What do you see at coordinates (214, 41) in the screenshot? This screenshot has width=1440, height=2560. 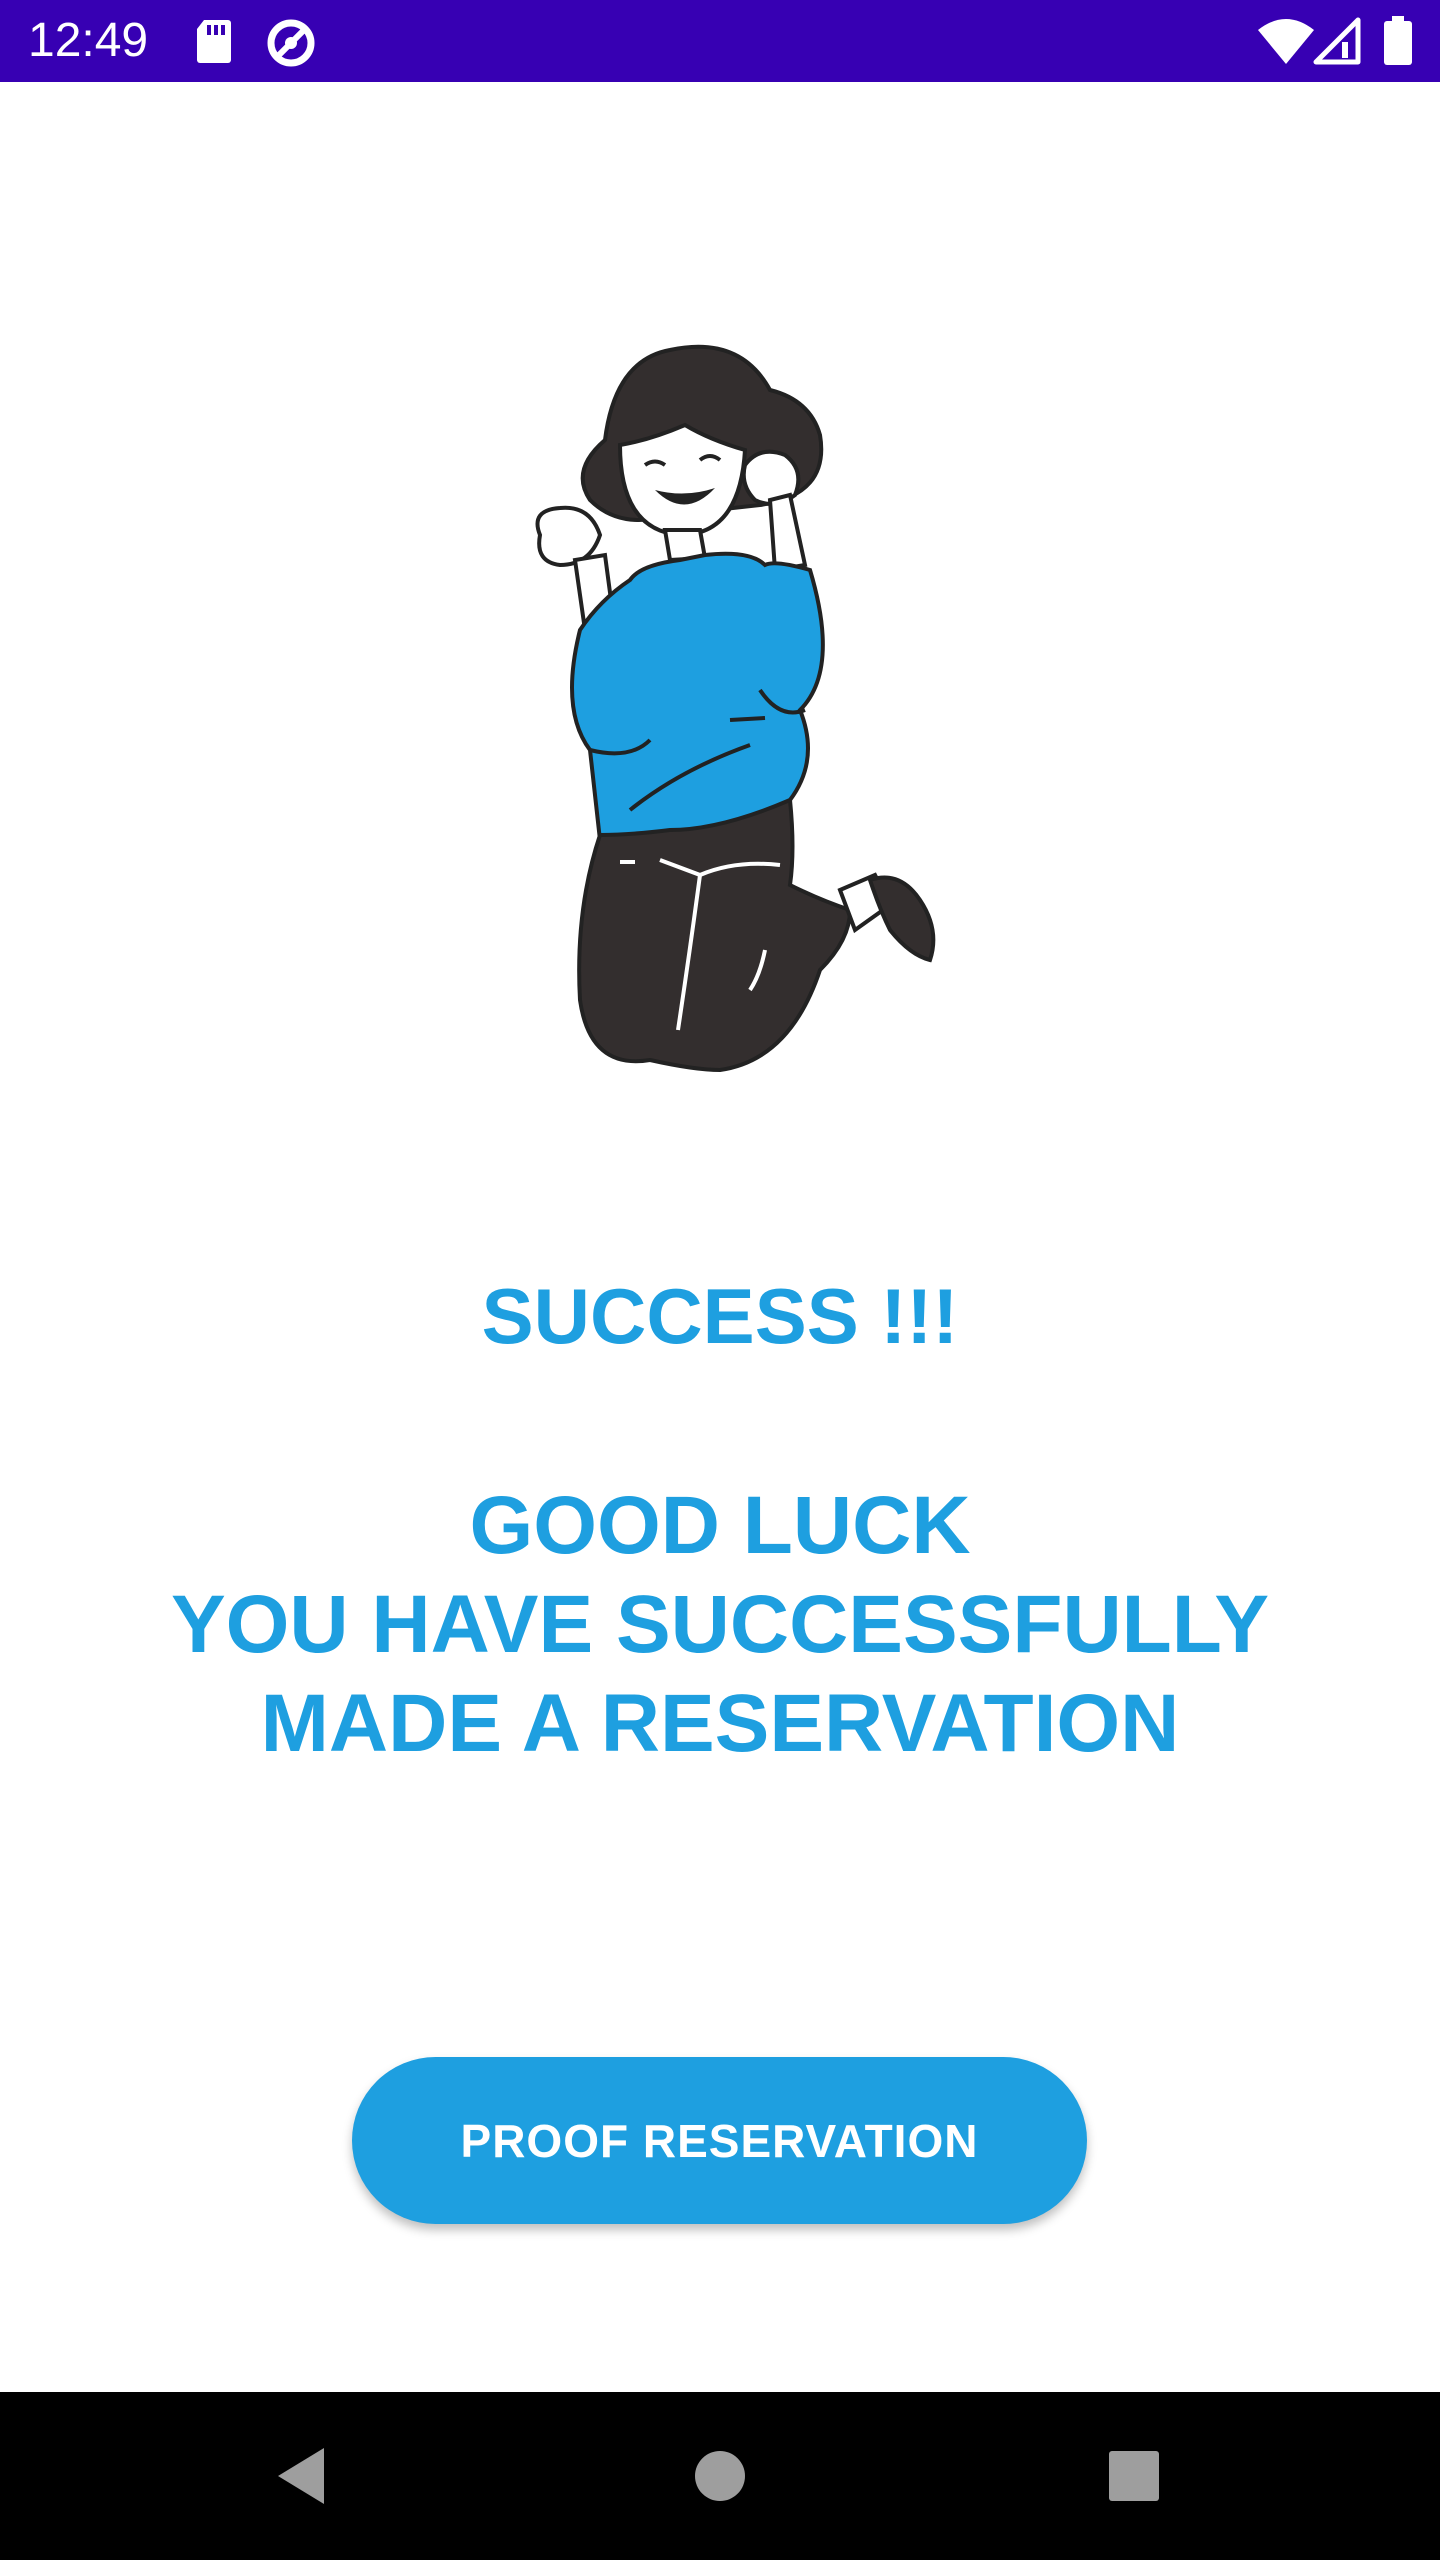 I see `sd-card-icon` at bounding box center [214, 41].